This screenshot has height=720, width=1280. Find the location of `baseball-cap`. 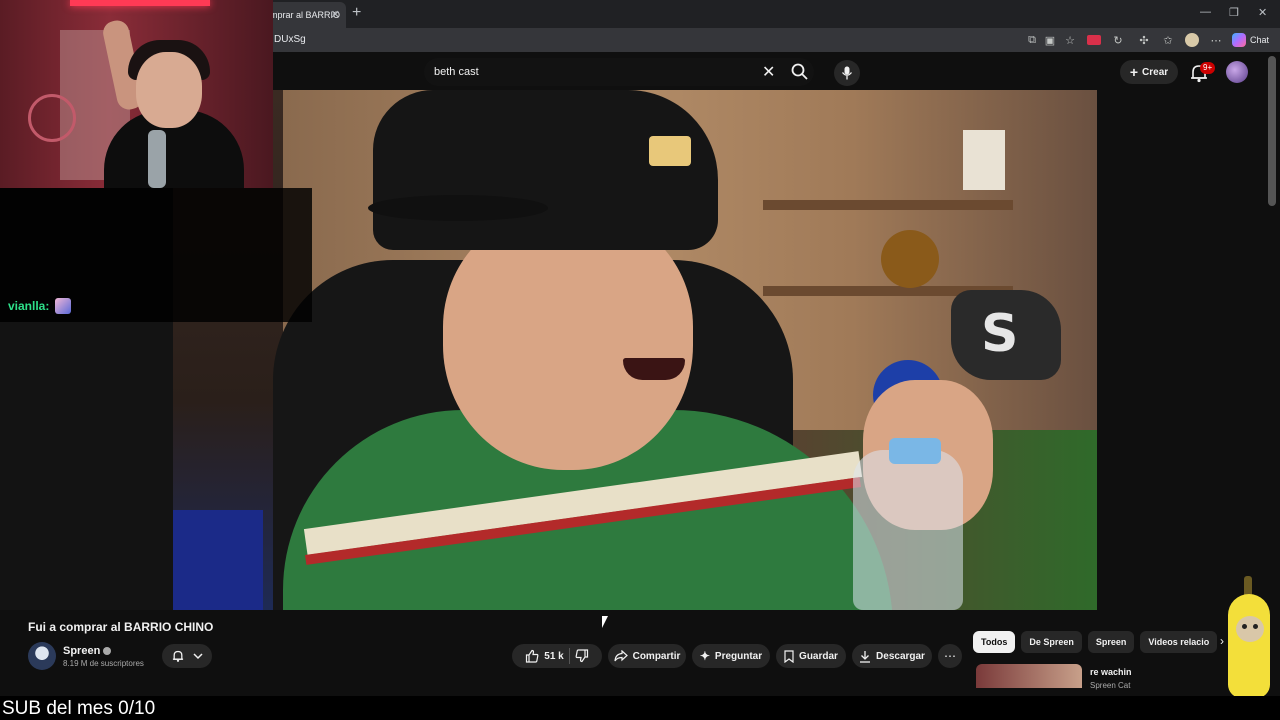

baseball-cap is located at coordinates (545, 170).